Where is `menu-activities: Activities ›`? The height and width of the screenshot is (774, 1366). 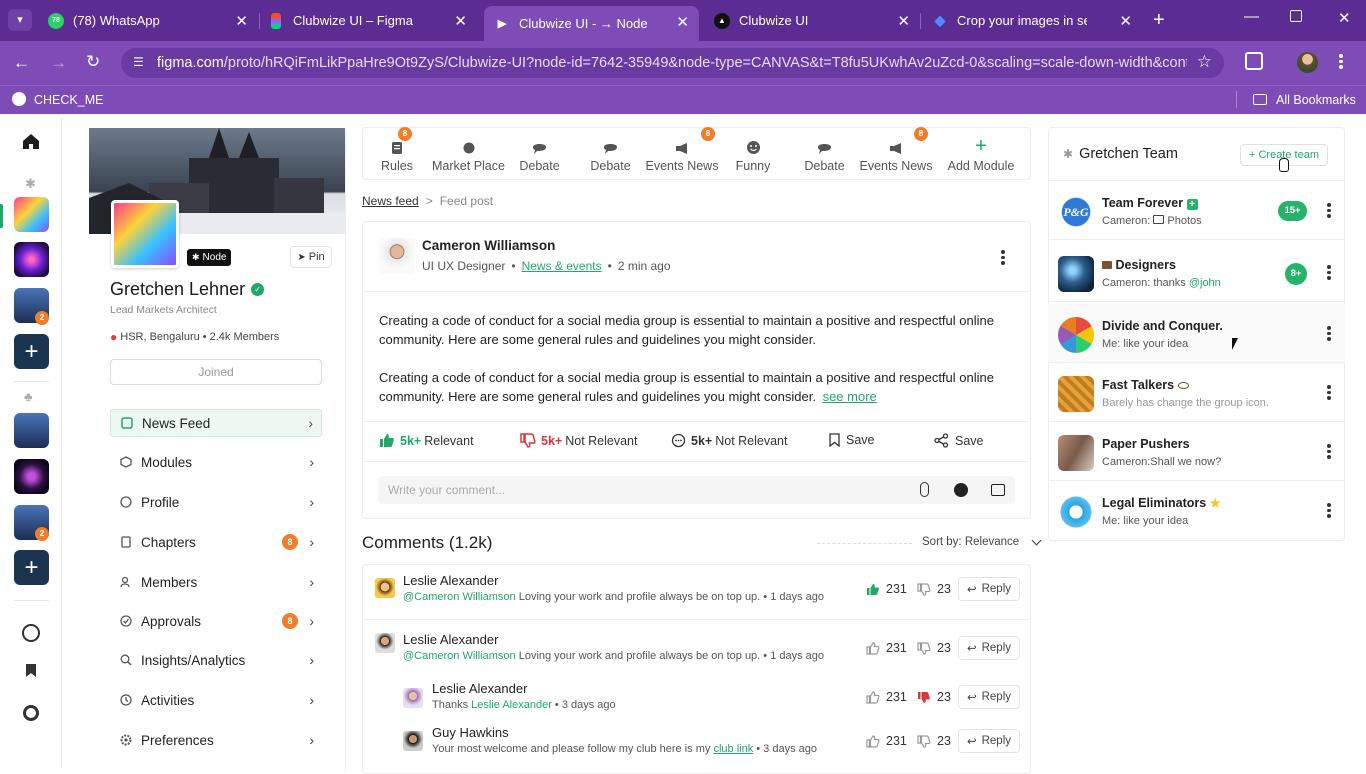 menu-activities: Activities › is located at coordinates (216, 700).